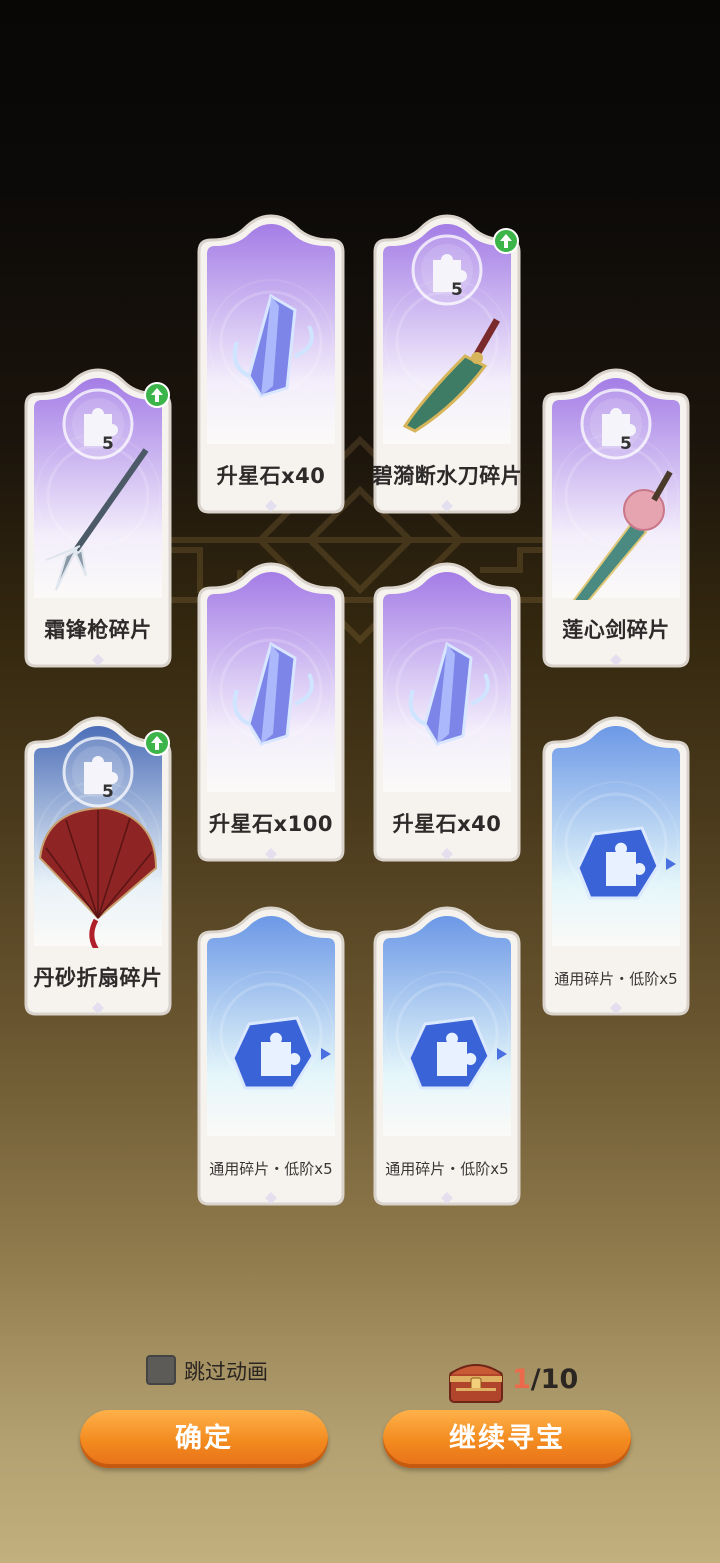 Image resolution: width=720 pixels, height=1563 pixels. I want to click on card-label: 莲心剑碎片, so click(616, 630).